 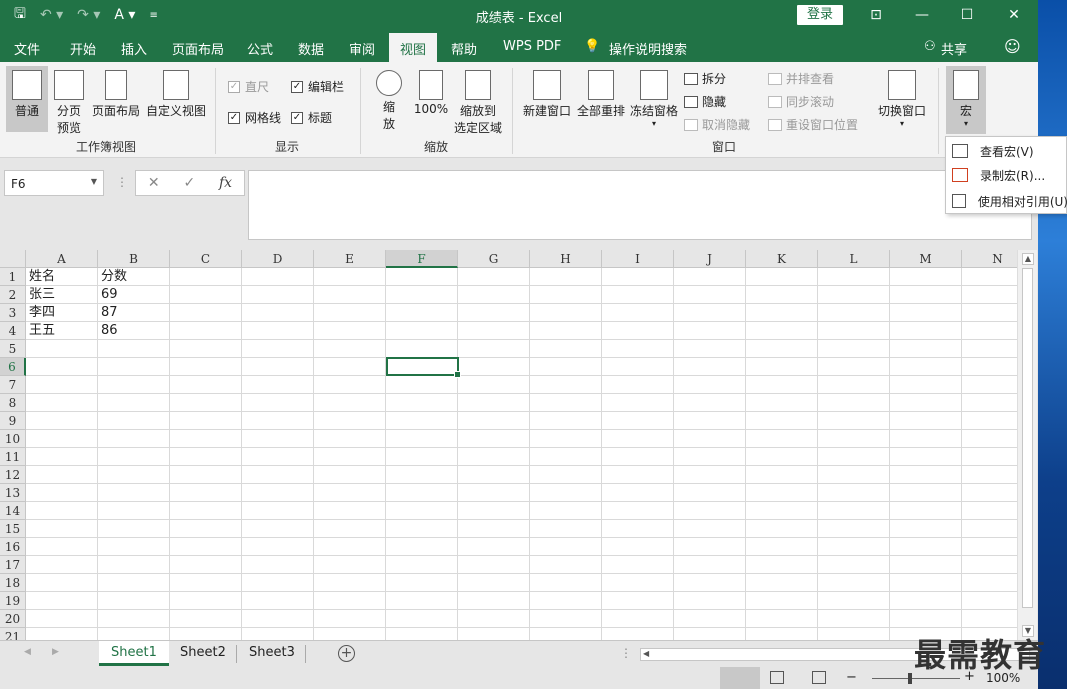 I want to click on column-header-J: J, so click(x=710, y=259).